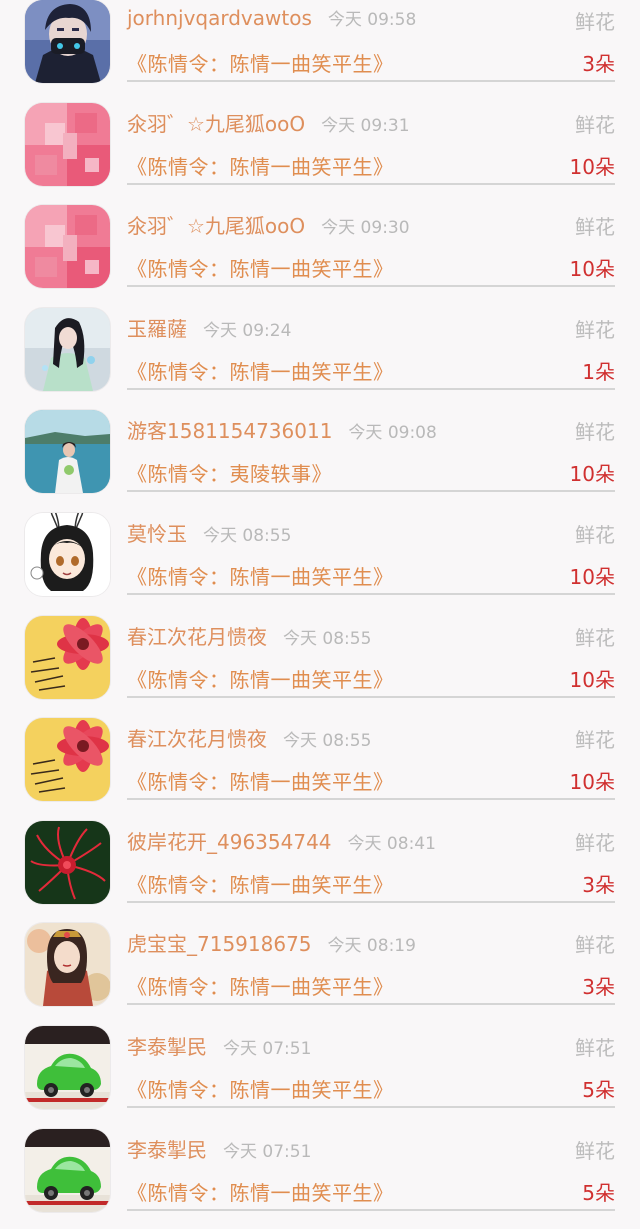 Image resolution: width=640 pixels, height=1229 pixels. Describe the element at coordinates (372, 20) in the screenshot. I see `timestamp: 今天 09:58` at that location.